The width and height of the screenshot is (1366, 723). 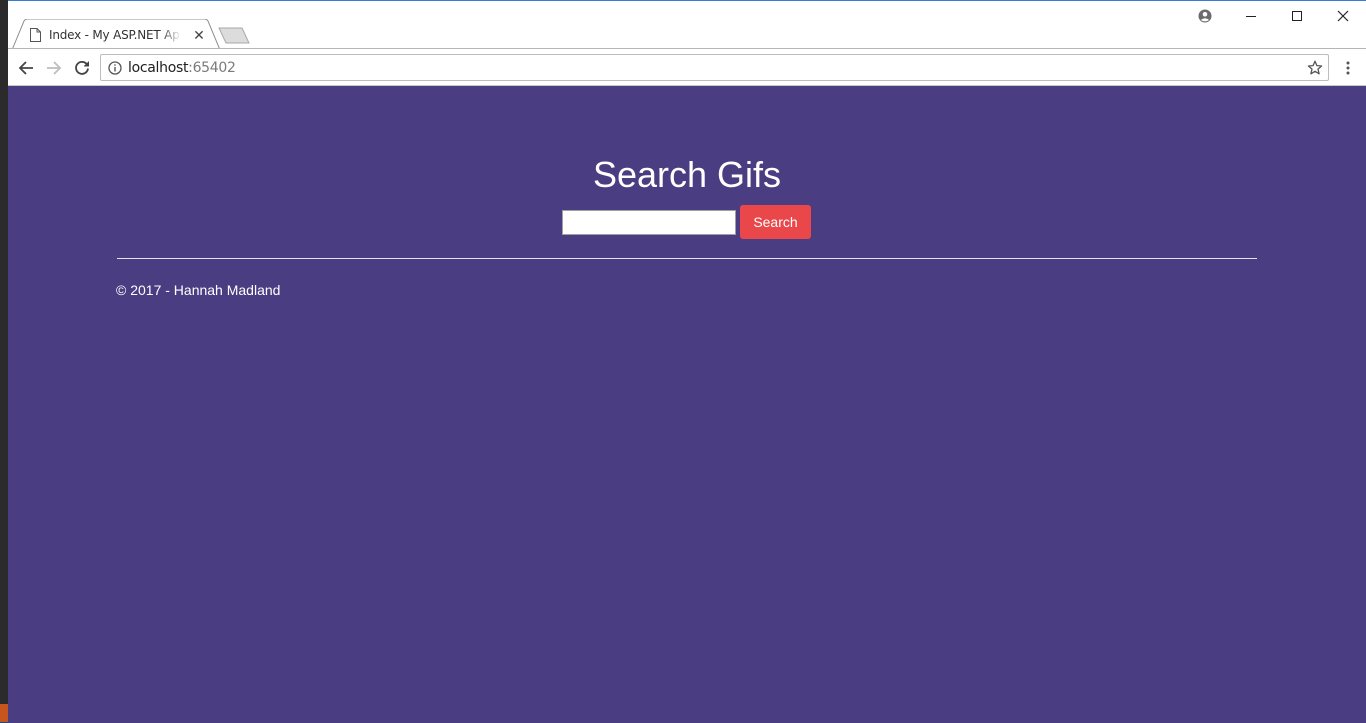 I want to click on search-input, so click(x=649, y=222).